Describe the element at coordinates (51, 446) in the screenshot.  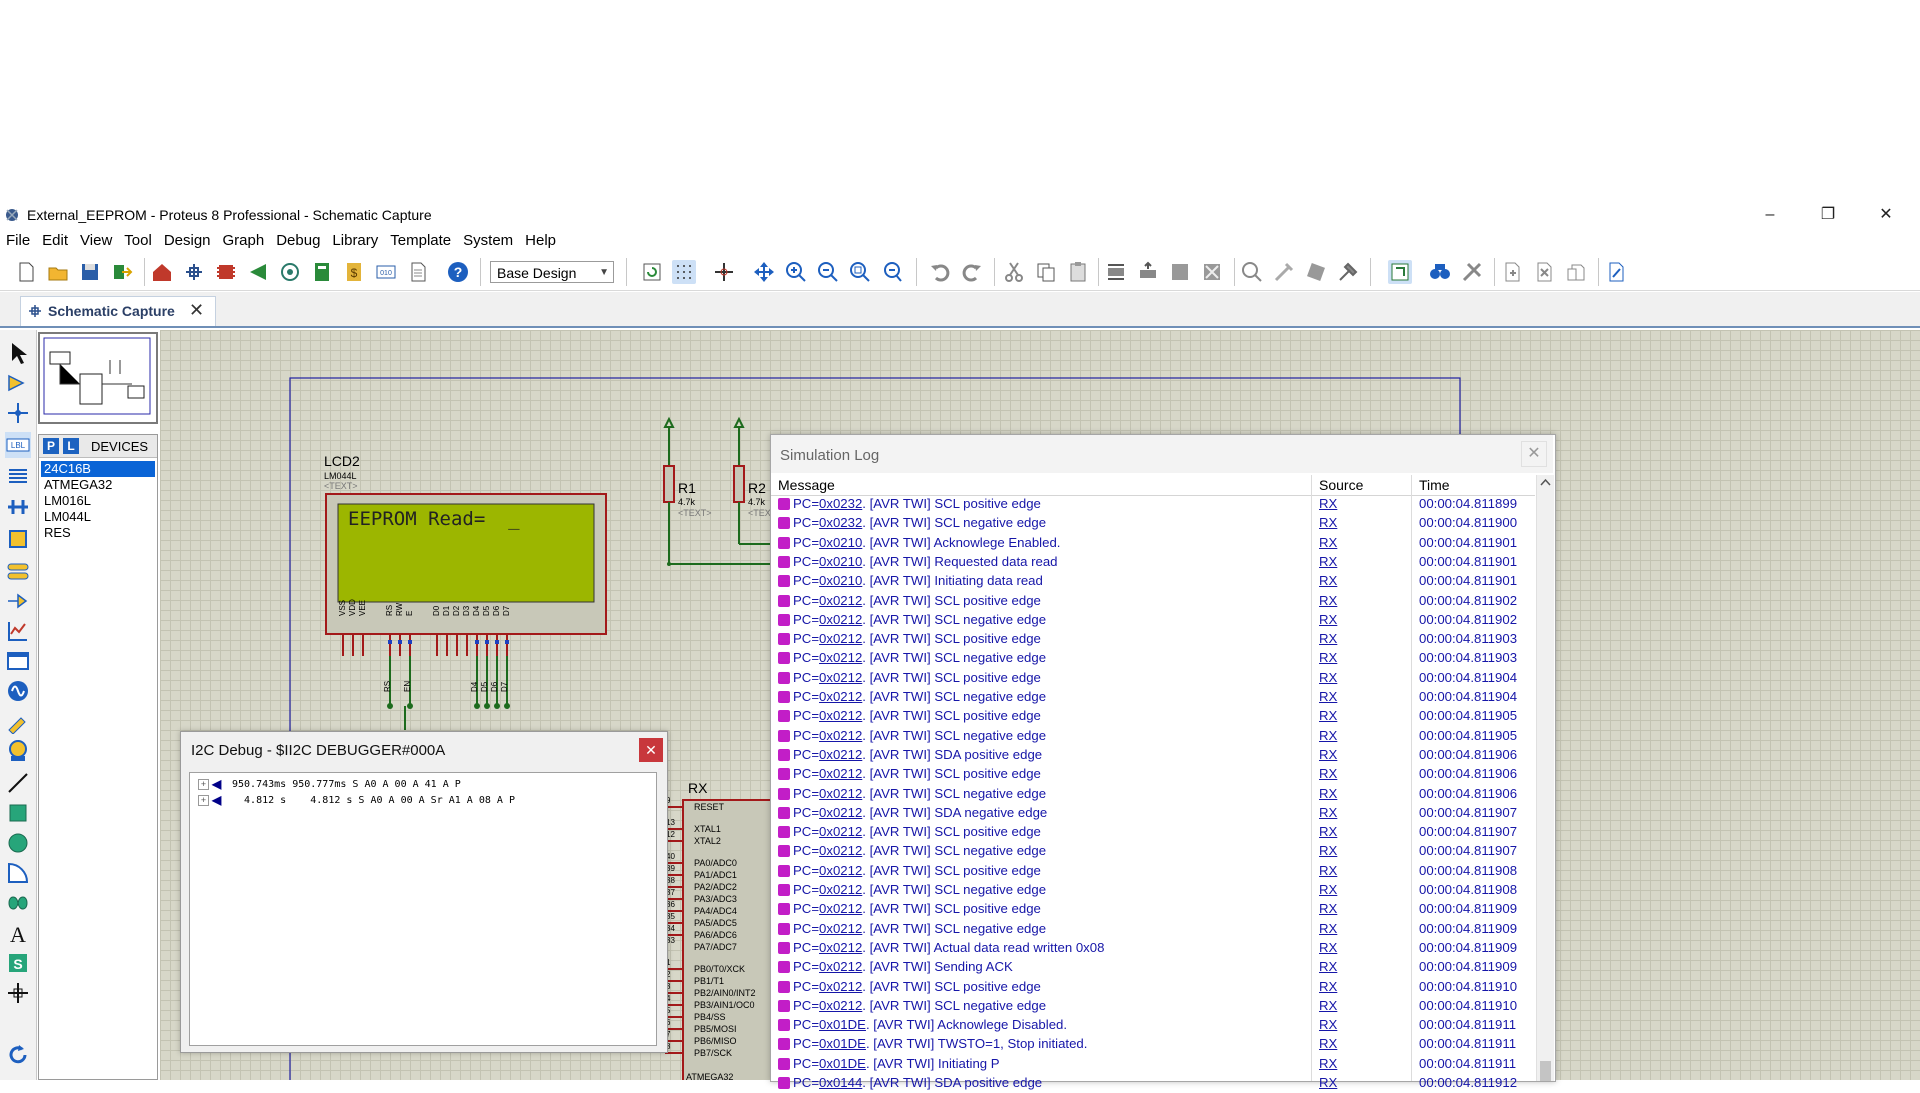
I see `pick-devices-button: P` at that location.